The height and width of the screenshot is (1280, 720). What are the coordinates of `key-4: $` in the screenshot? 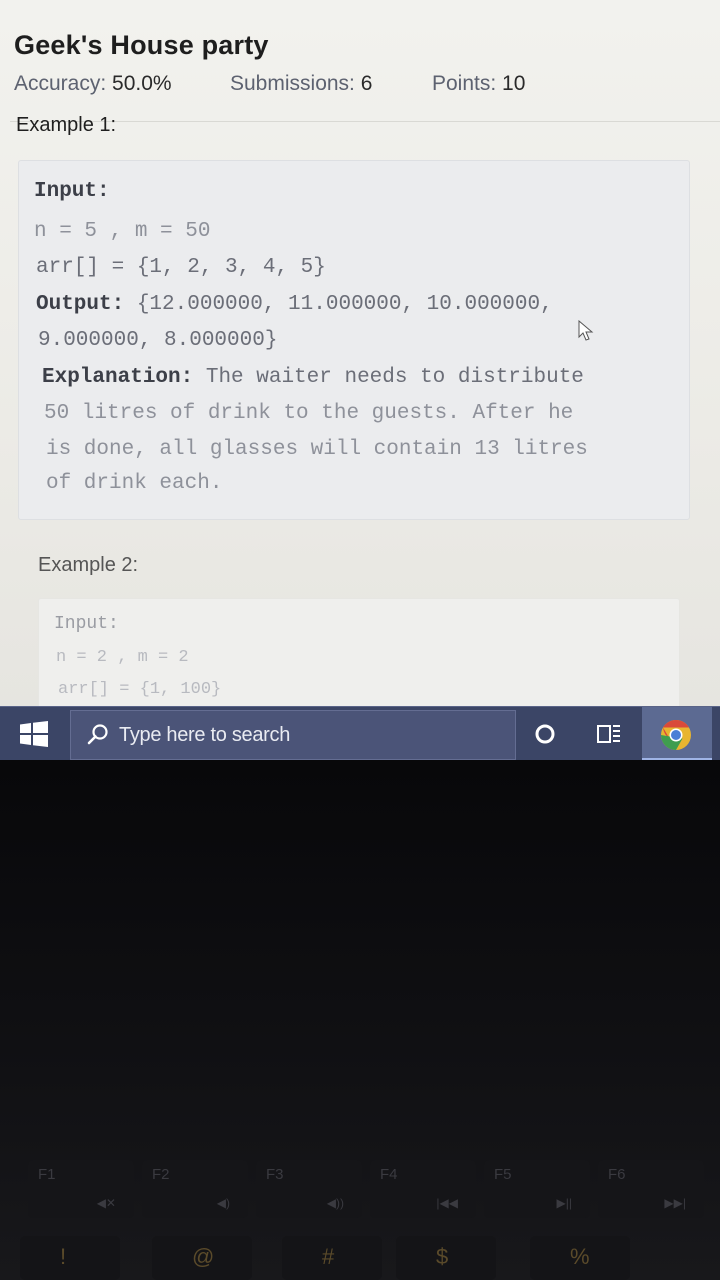 It's located at (446, 1258).